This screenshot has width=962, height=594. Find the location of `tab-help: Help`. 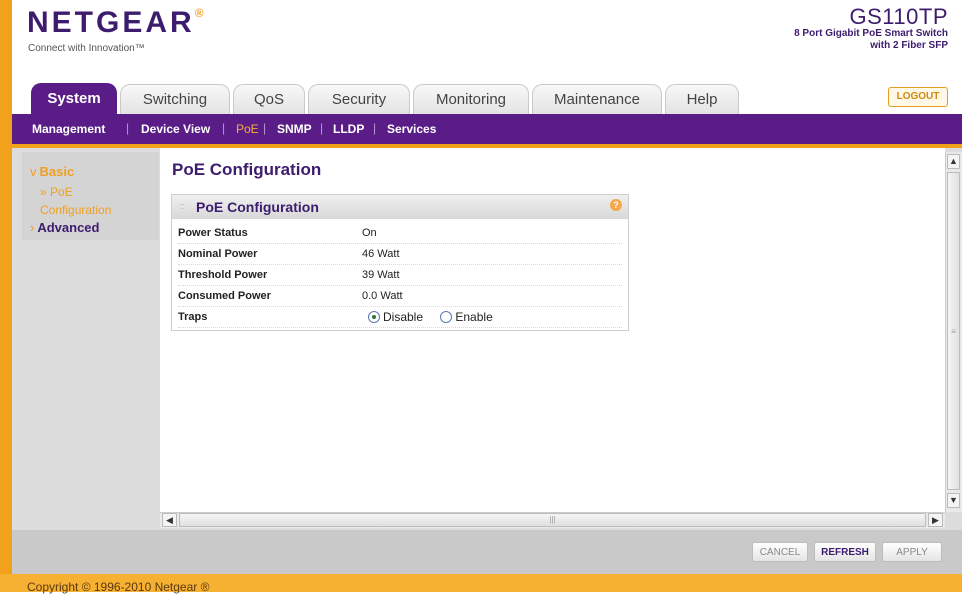

tab-help: Help is located at coordinates (702, 99).